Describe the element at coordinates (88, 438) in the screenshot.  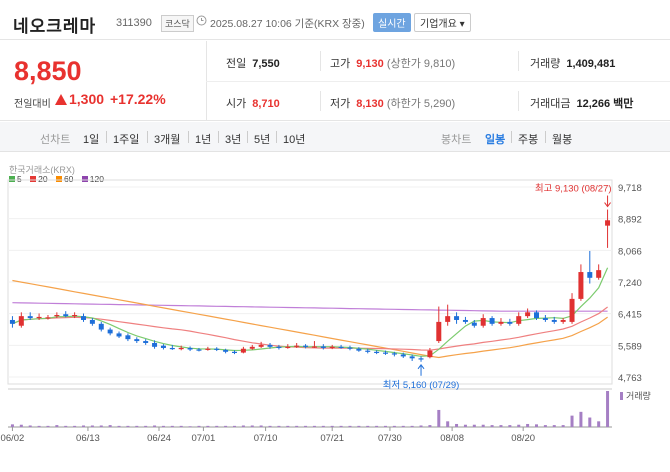
I see `x-tick-label: 06/13` at that location.